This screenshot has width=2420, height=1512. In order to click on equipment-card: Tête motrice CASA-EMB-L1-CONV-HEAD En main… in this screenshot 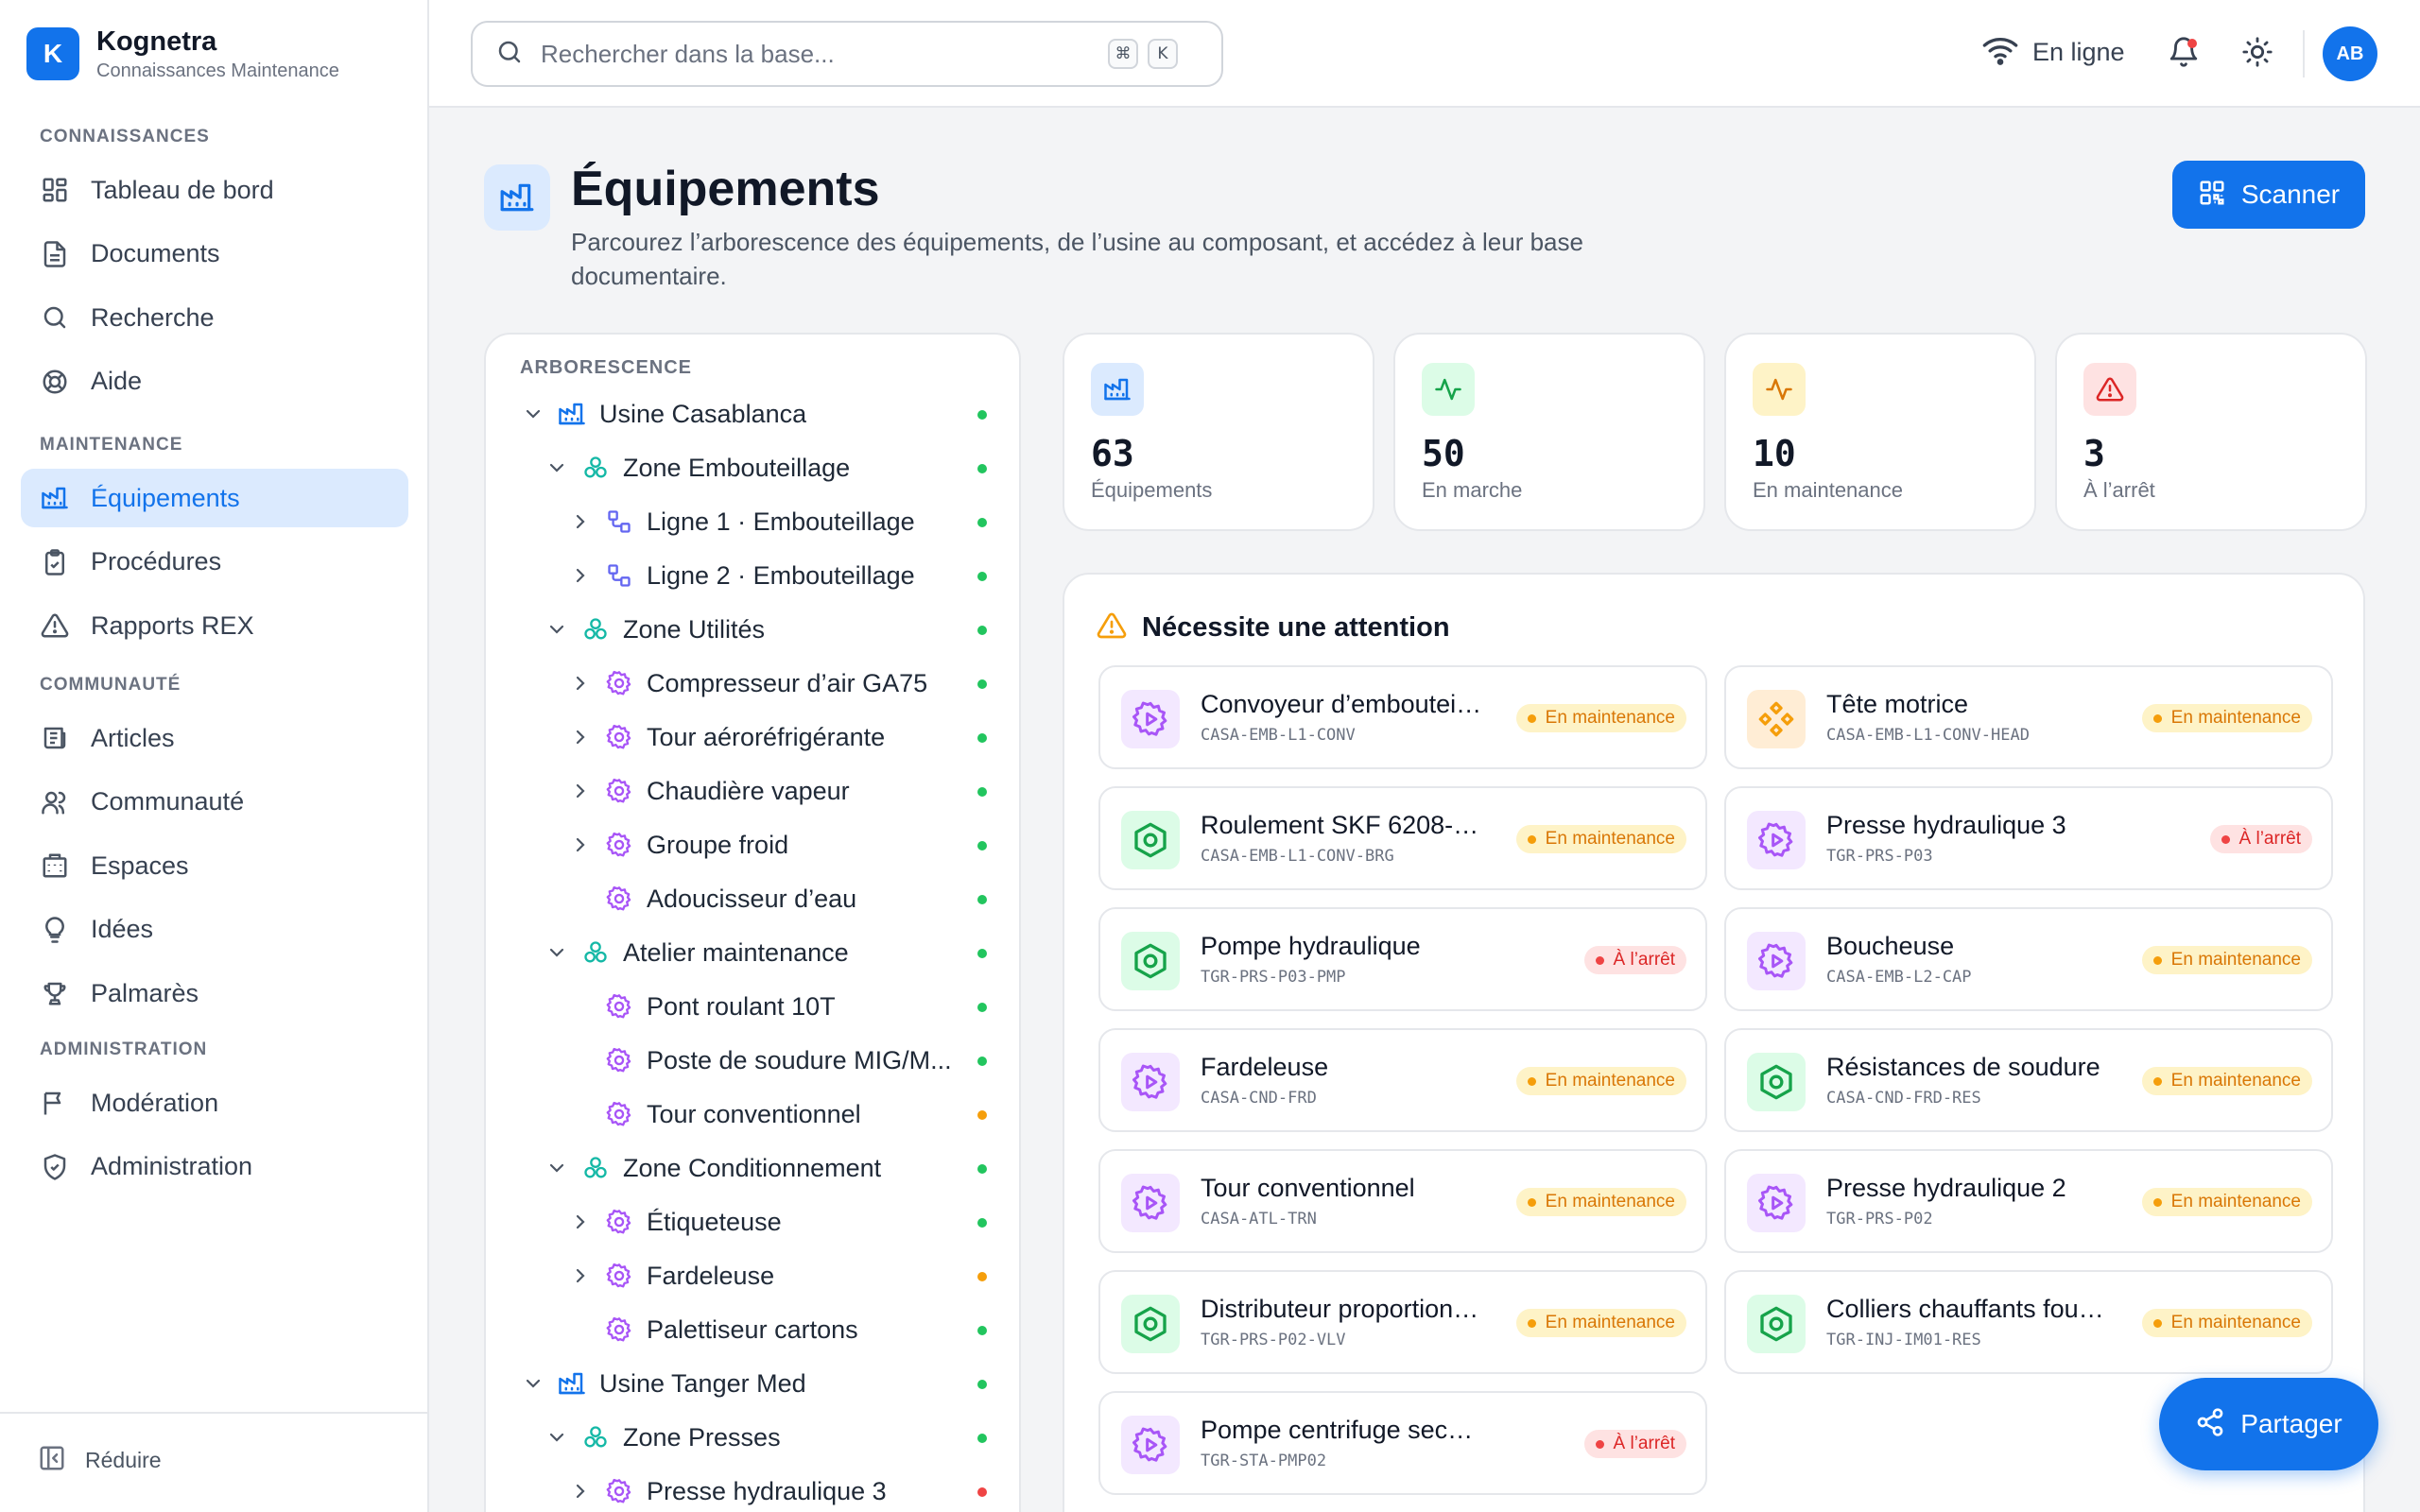, I will do `click(2028, 717)`.